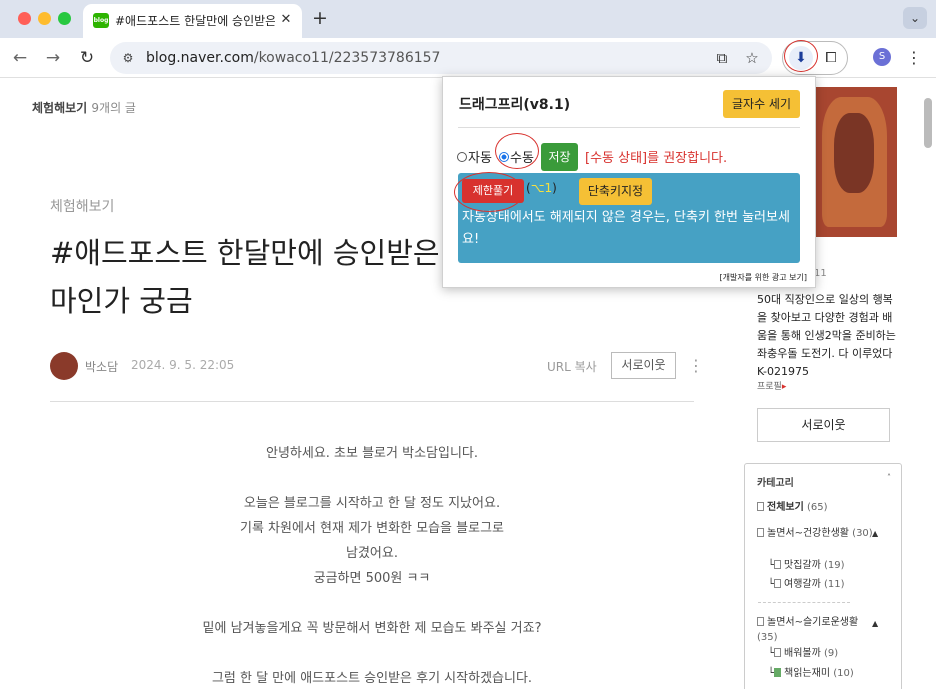 The height and width of the screenshot is (689, 936). What do you see at coordinates (59, 108) in the screenshot?
I see `category-name: 체험해보기` at bounding box center [59, 108].